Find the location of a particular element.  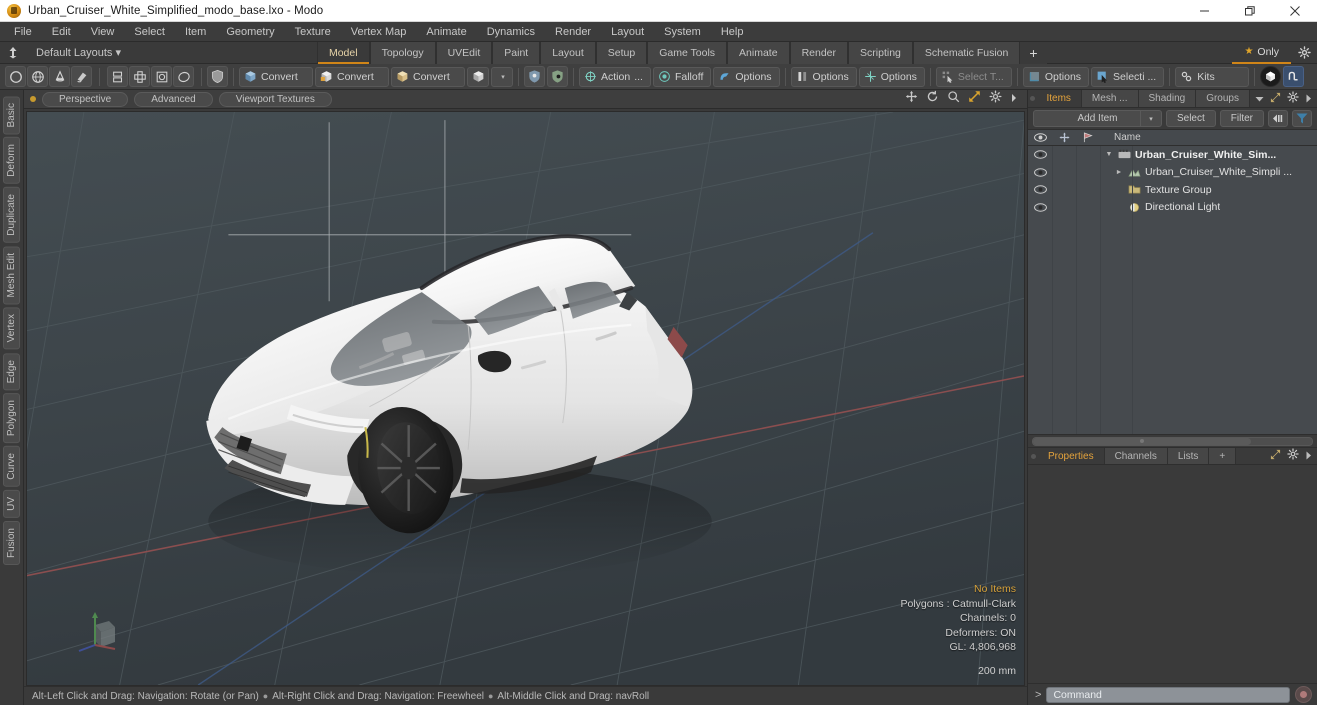

add-properties-tab-button: + is located at coordinates (1223, 456).